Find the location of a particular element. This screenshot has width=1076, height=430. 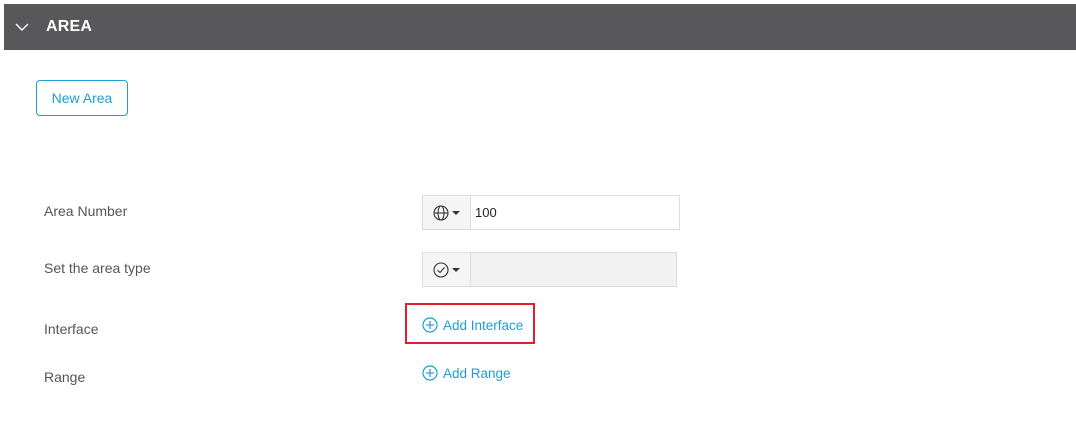

area-type-dropdown is located at coordinates (446, 269).